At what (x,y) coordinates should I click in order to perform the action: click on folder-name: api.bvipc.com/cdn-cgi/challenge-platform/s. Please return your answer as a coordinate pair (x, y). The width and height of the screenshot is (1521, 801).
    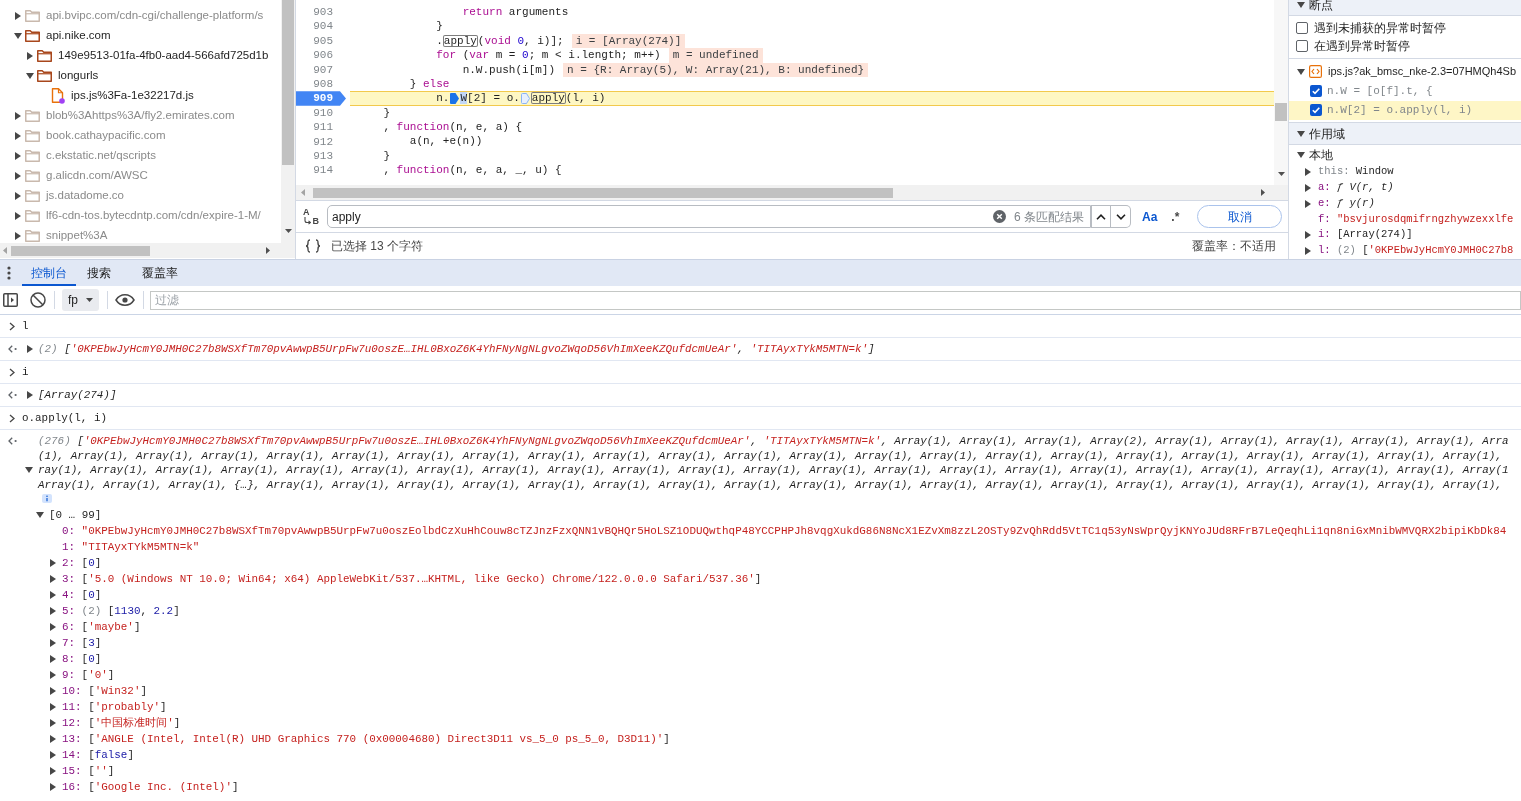
    Looking at the image, I should click on (155, 16).